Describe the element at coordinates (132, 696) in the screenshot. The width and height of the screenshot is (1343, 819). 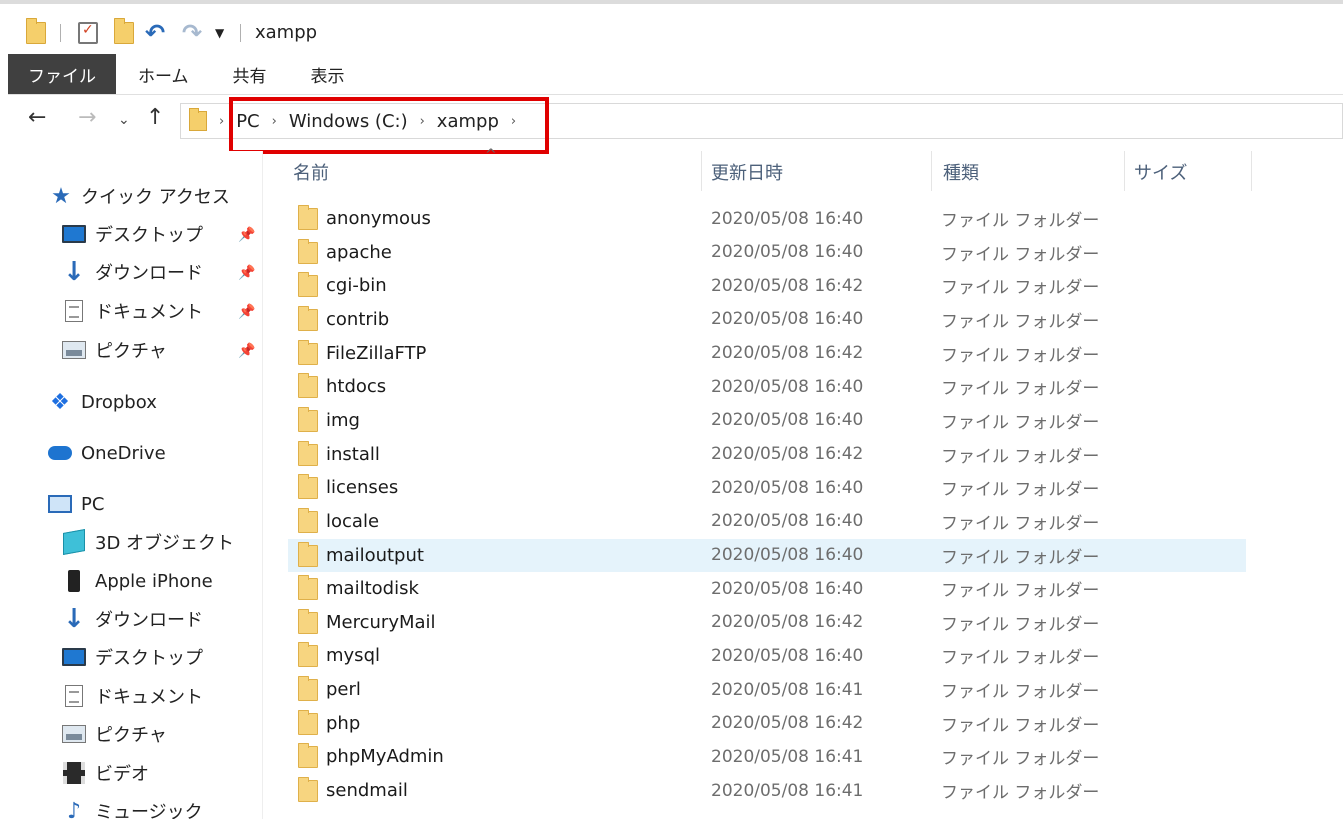
I see `sidebar-item-pc-documents: ドキュメント` at that location.